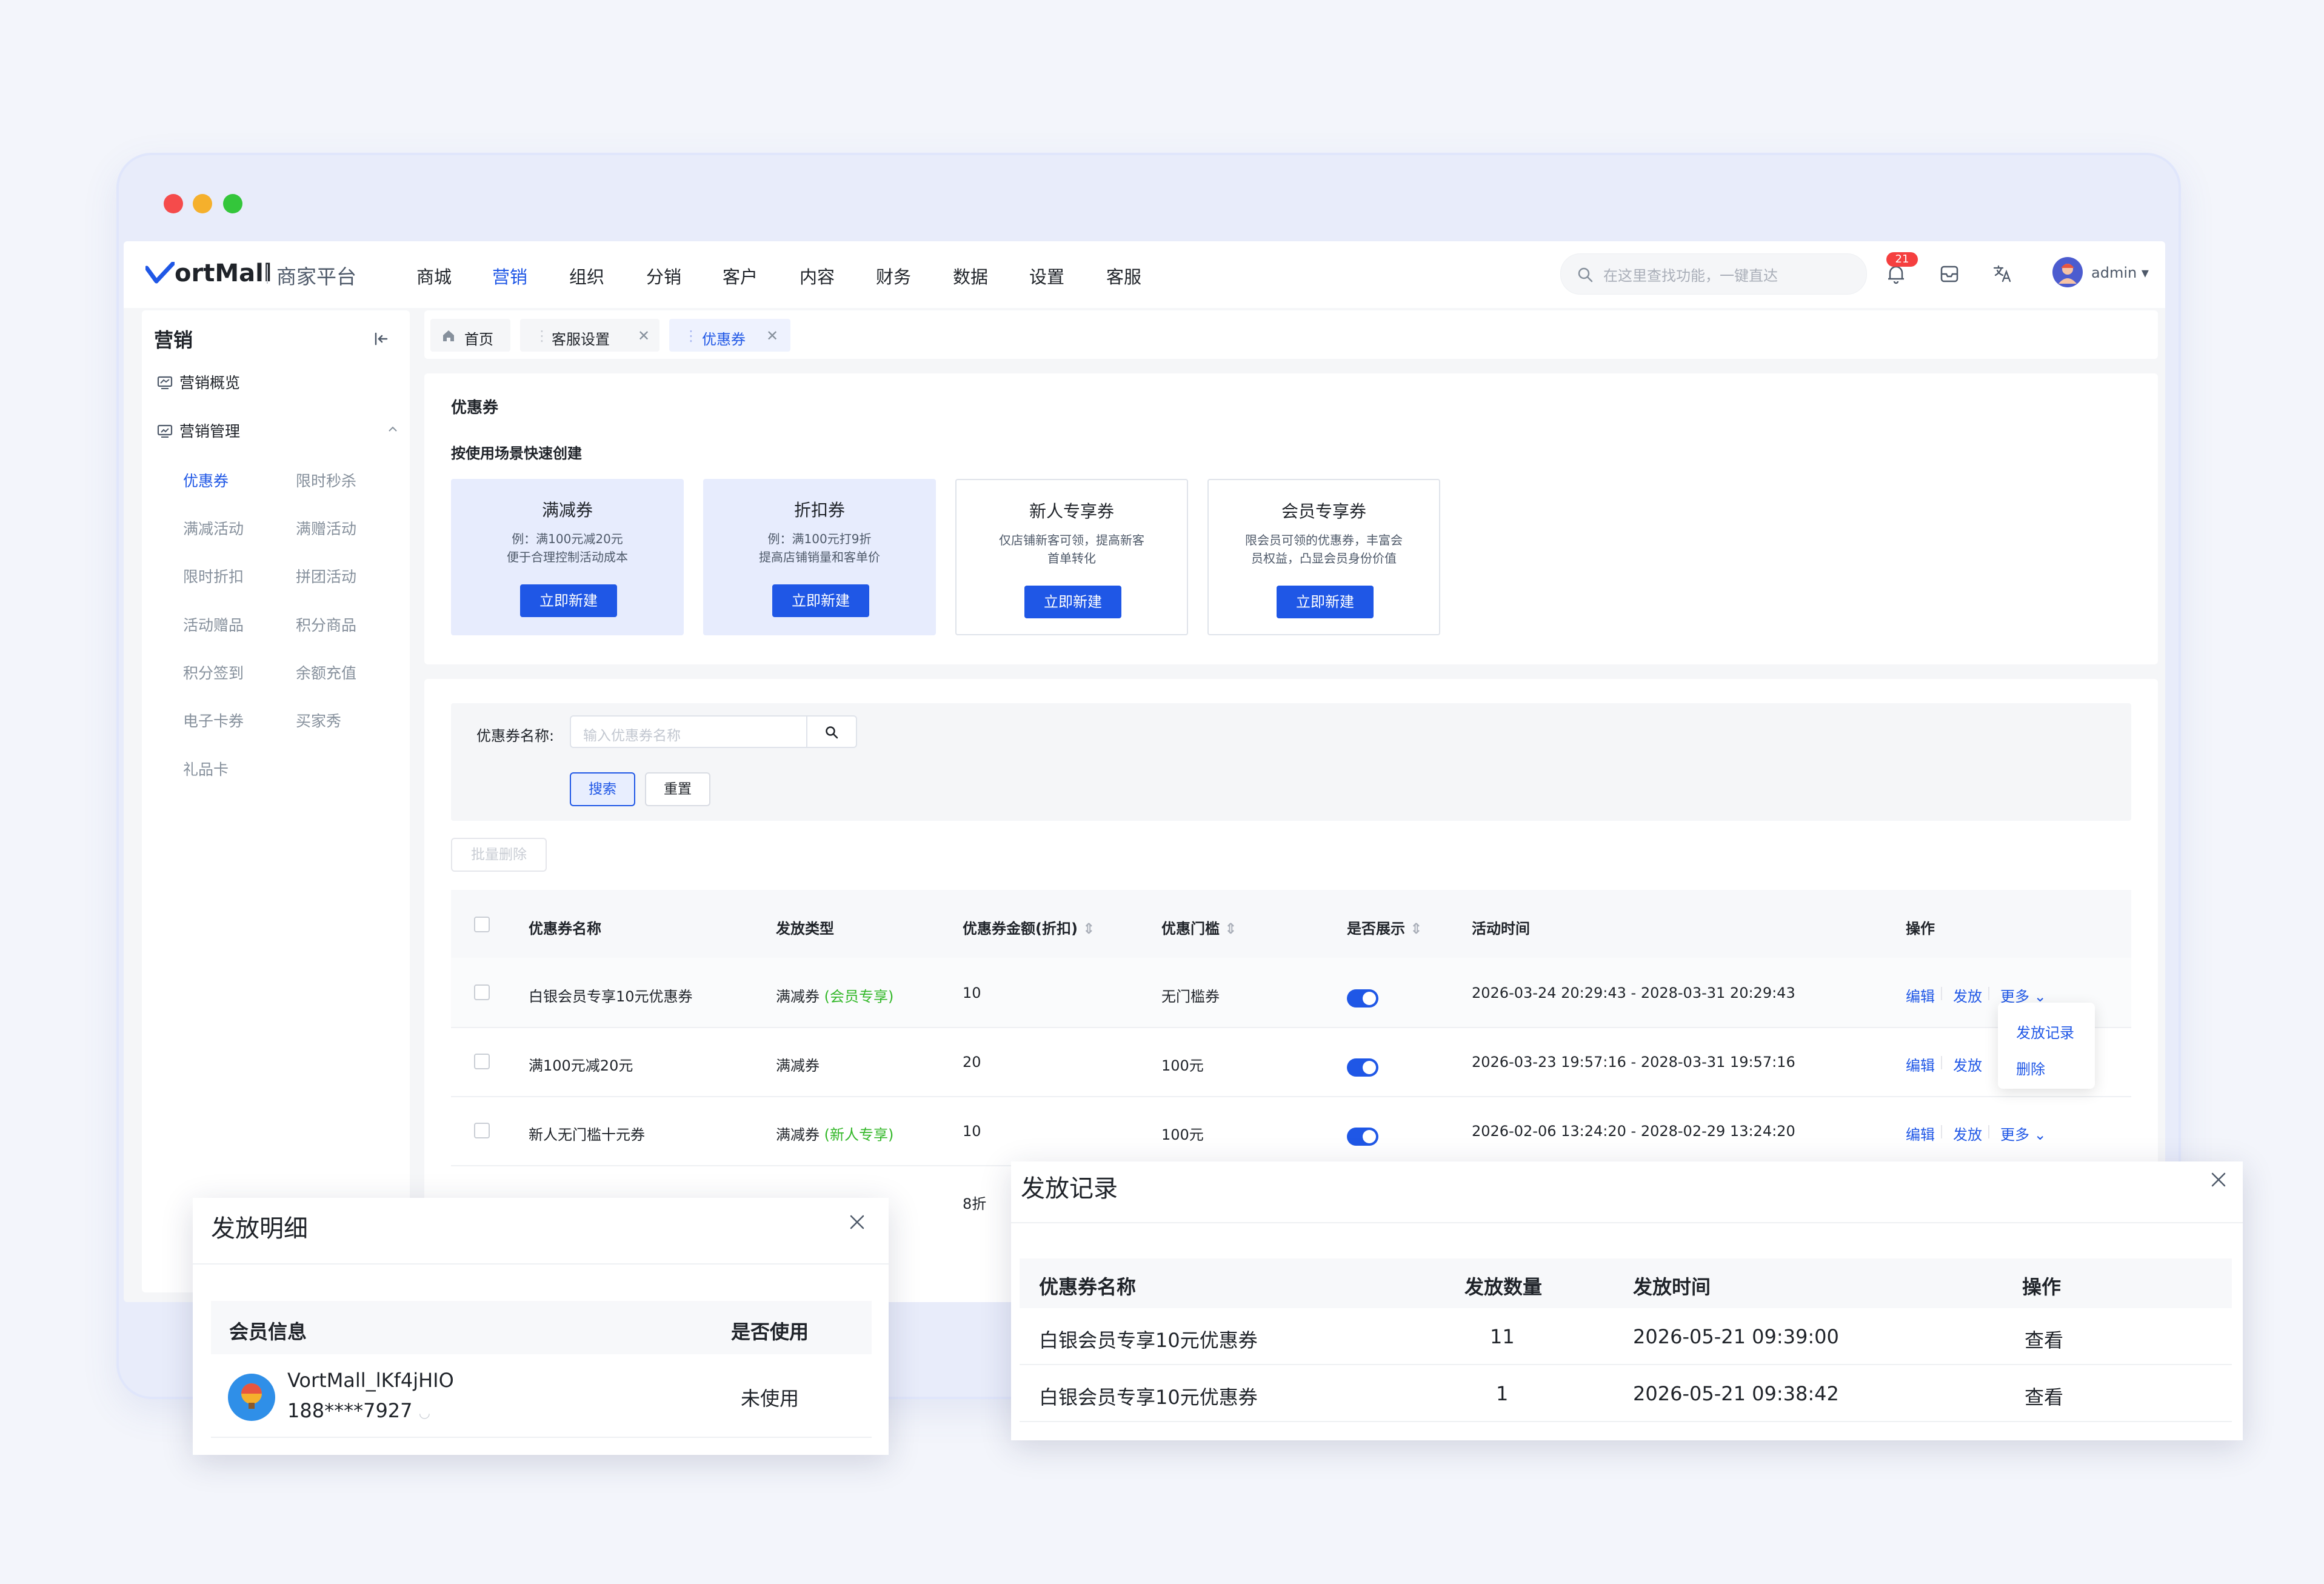  I want to click on nav-item-organization: 组织, so click(586, 276).